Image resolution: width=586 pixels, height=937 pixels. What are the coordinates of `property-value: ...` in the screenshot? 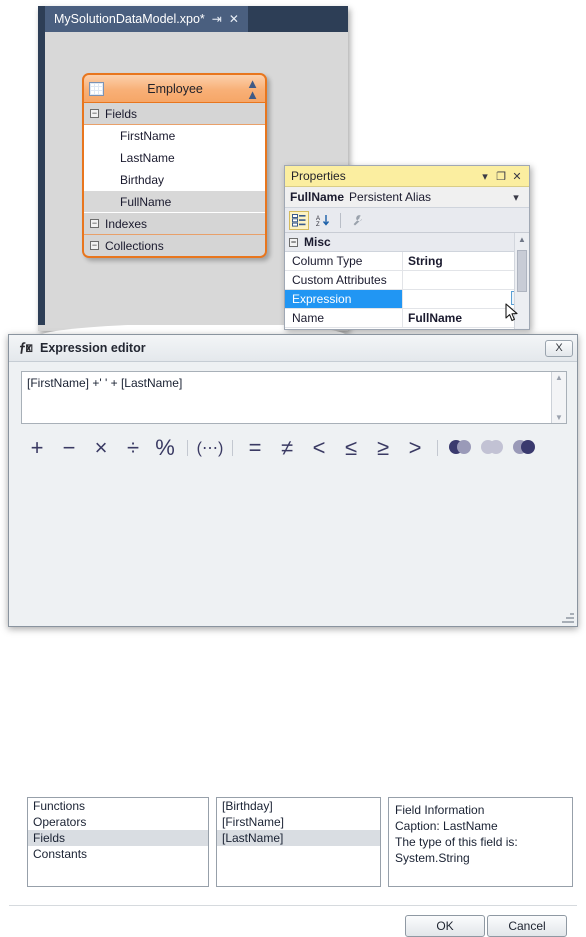 It's located at (466, 299).